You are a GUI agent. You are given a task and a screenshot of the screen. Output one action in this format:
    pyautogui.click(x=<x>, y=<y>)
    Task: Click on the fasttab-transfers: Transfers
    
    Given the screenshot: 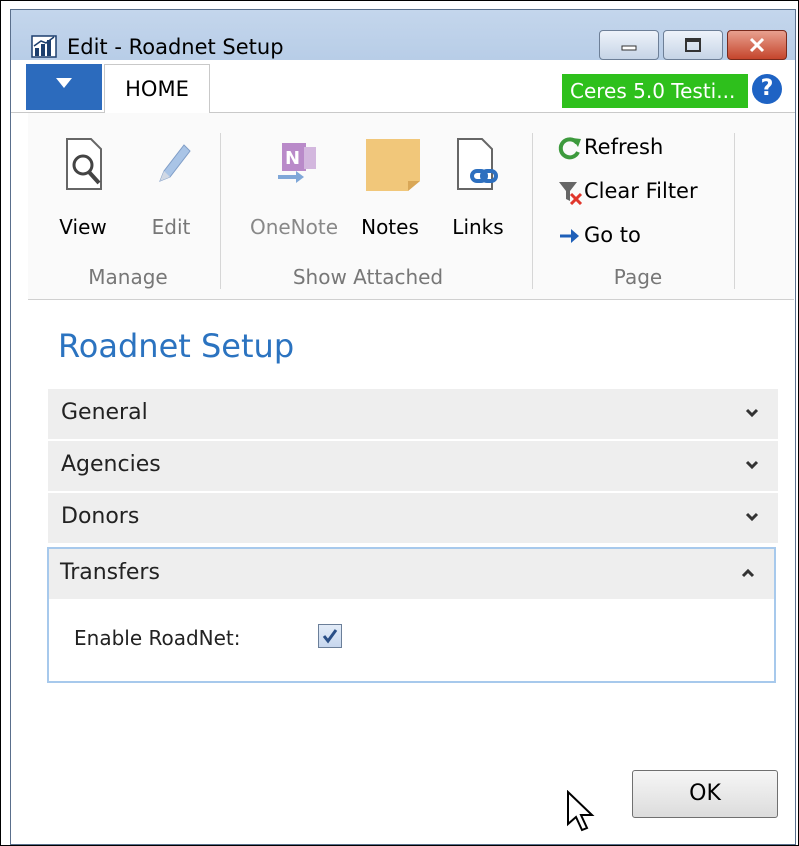 What is the action you would take?
    pyautogui.click(x=411, y=574)
    